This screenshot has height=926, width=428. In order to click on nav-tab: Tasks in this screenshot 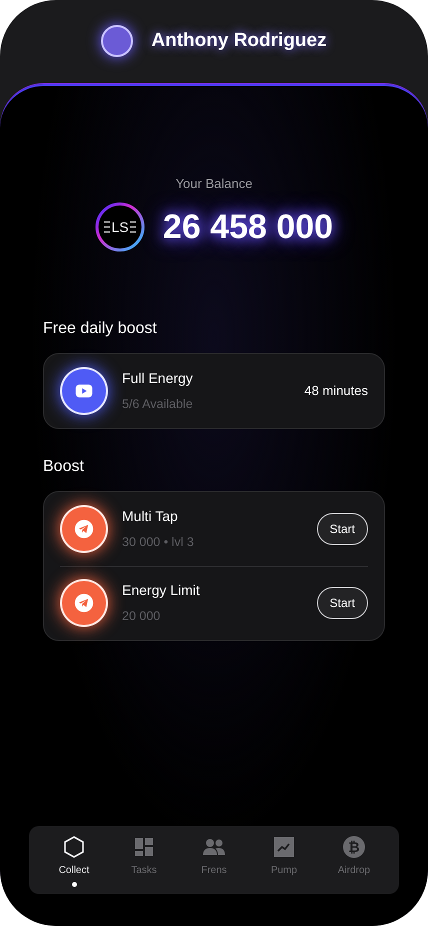, I will do `click(144, 856)`.